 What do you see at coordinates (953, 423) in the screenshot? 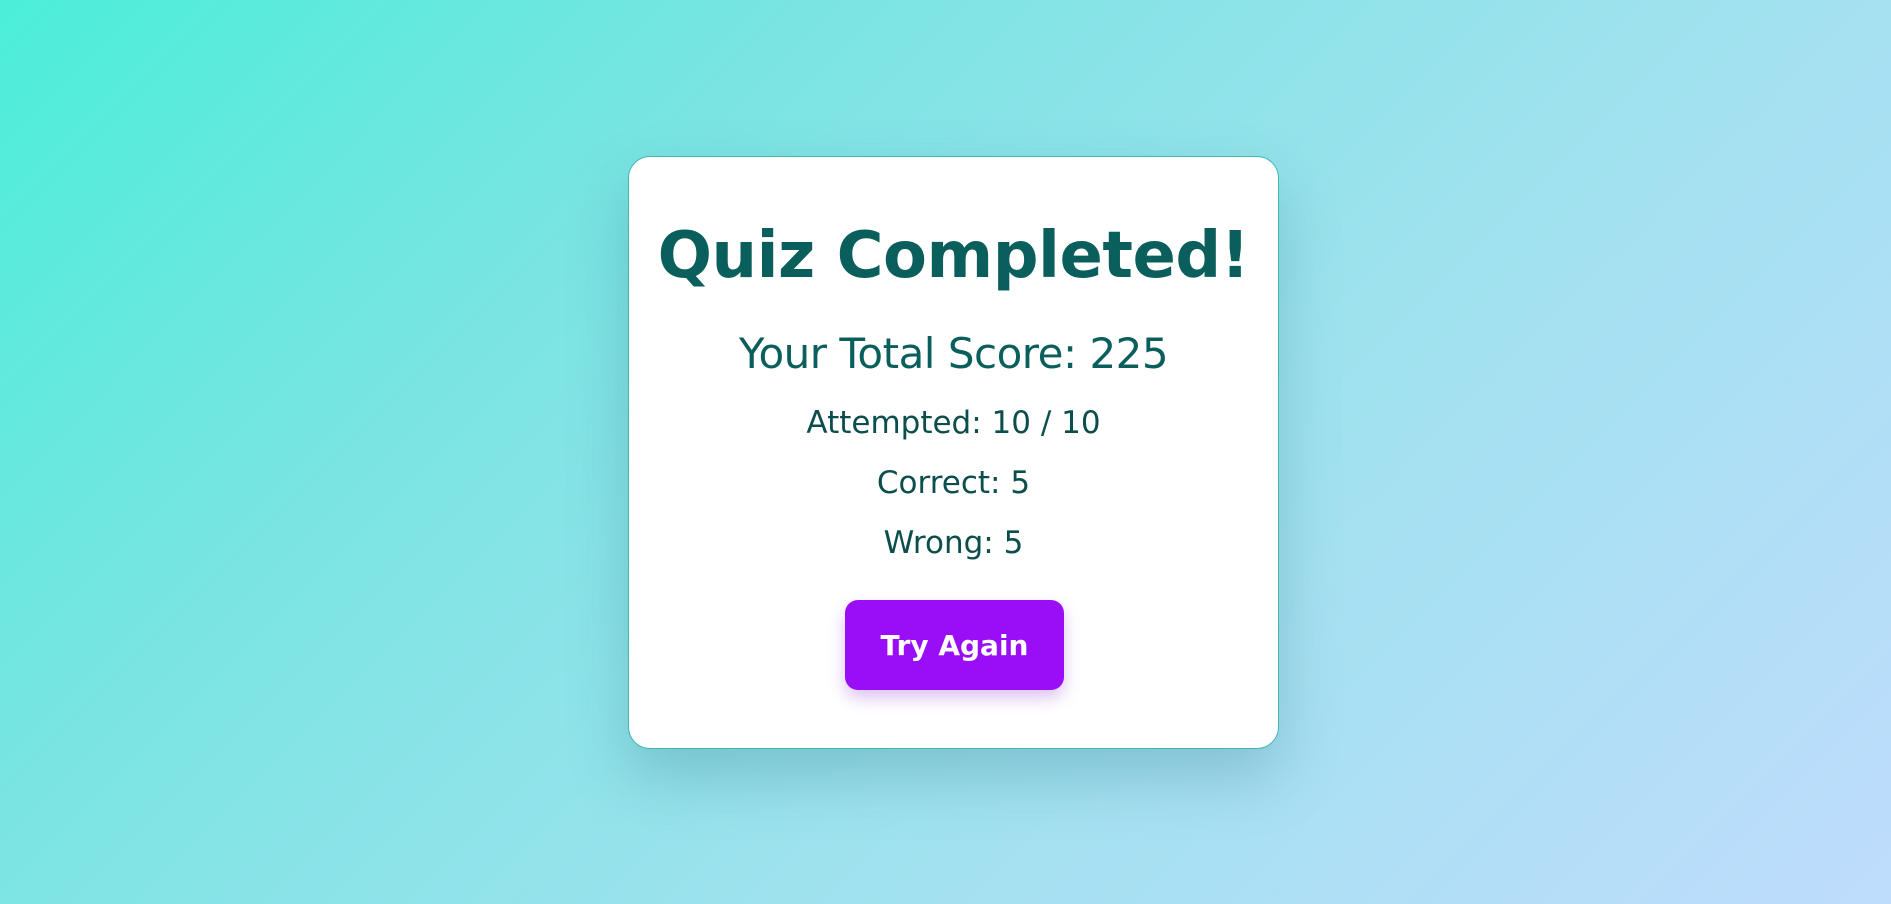
I see `attempted-count: Attempted: 10 / 10` at bounding box center [953, 423].